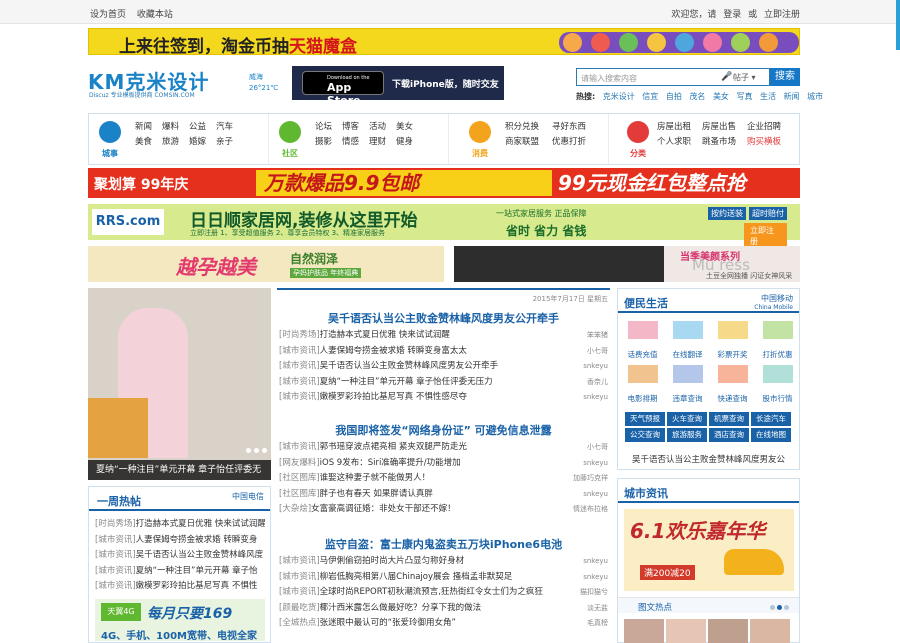 The image size is (900, 643). What do you see at coordinates (180, 620) in the screenshot?
I see `telecom-4g-ad: 天翼4G 每月只要169 4G、手机、100M宽带、电视全家有` at bounding box center [180, 620].